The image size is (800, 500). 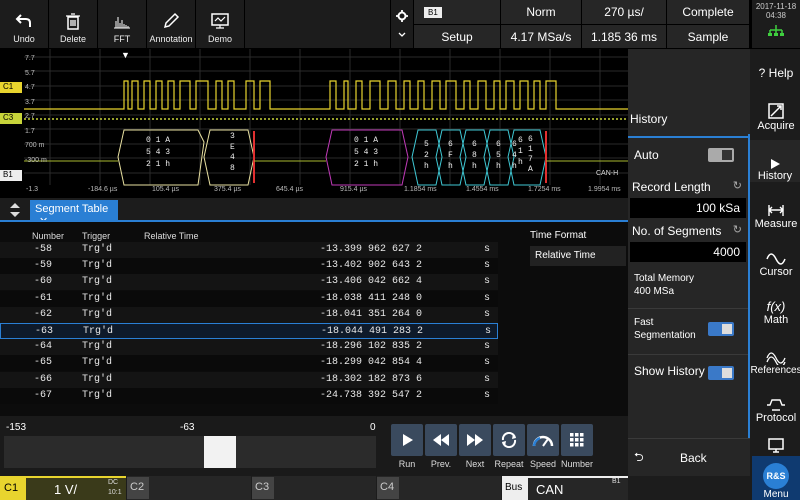 I want to click on row-number: -61, so click(x=43, y=298).